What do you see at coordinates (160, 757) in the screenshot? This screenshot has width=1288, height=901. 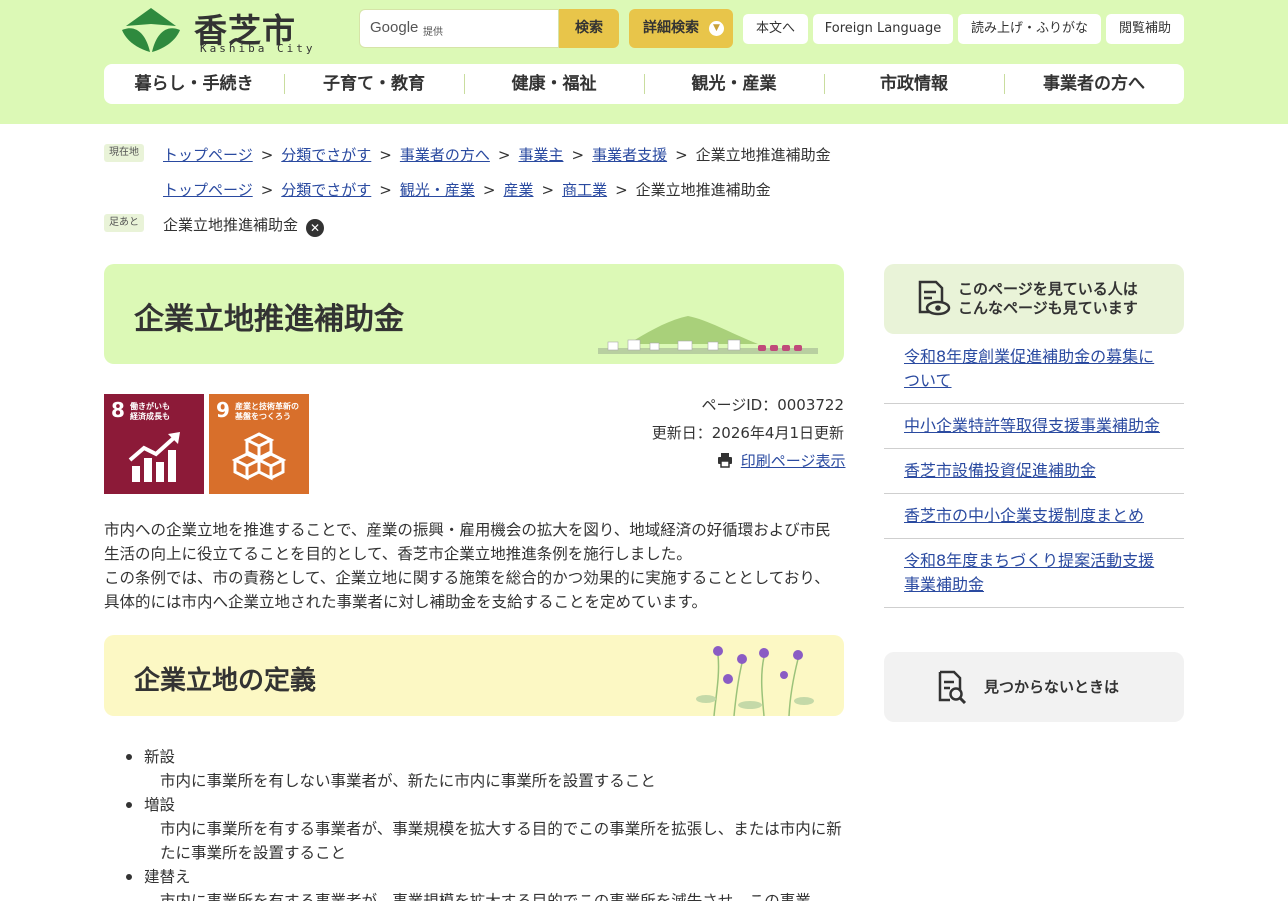 I see `definition-term: 新設` at bounding box center [160, 757].